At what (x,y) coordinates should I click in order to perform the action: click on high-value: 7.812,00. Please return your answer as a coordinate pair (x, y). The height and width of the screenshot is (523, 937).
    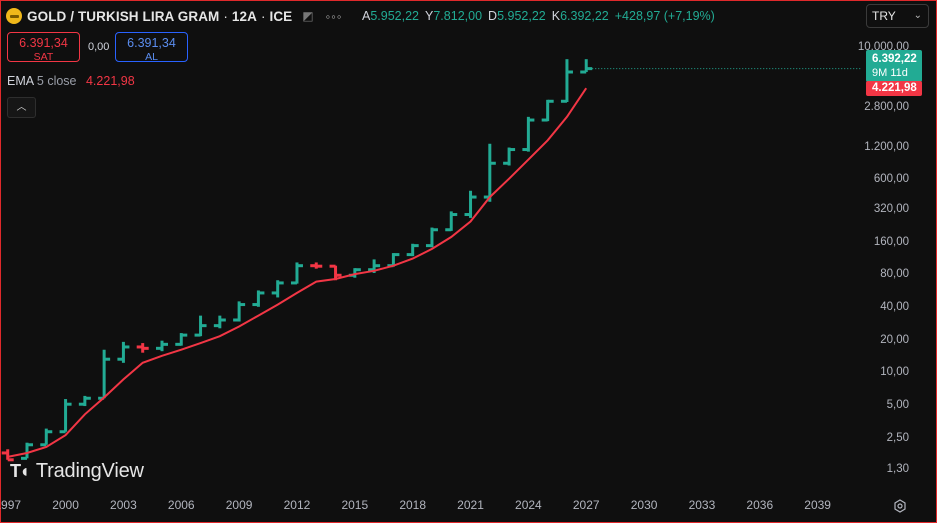
    Looking at the image, I should click on (458, 16).